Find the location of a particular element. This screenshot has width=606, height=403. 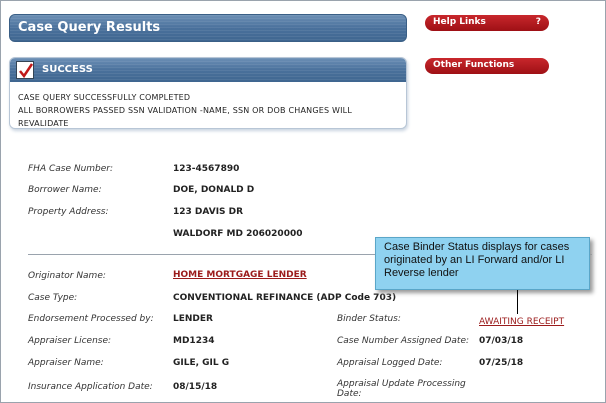

help-links-button: Help Links ? is located at coordinates (487, 23).